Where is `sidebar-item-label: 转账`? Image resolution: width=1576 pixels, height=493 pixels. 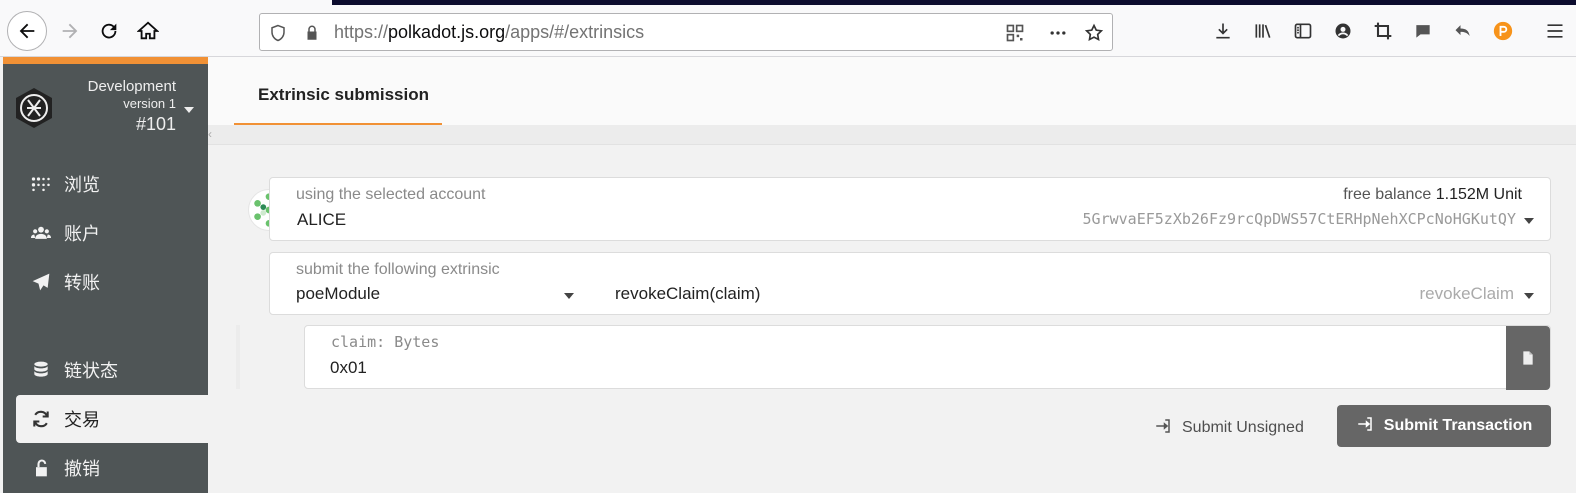 sidebar-item-label: 转账 is located at coordinates (82, 283).